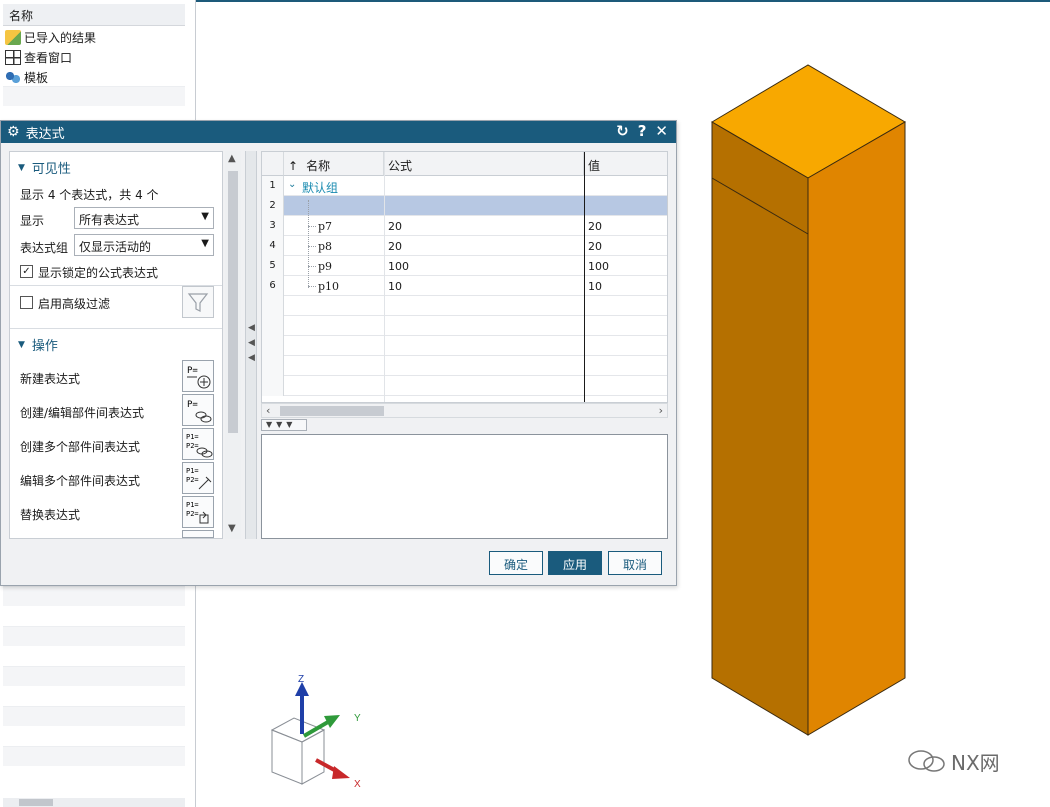  I want to click on nav-item-imported-results: 已导入的结果, so click(94, 36).